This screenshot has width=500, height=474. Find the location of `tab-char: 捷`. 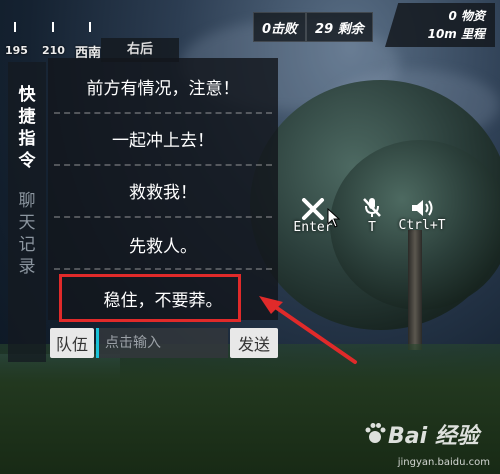

tab-char: 捷 is located at coordinates (27, 117).